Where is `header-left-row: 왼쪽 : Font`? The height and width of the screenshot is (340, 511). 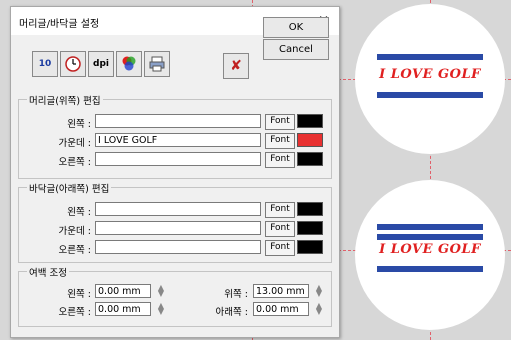
header-left-row: 왼쪽 : Font is located at coordinates (175, 122).